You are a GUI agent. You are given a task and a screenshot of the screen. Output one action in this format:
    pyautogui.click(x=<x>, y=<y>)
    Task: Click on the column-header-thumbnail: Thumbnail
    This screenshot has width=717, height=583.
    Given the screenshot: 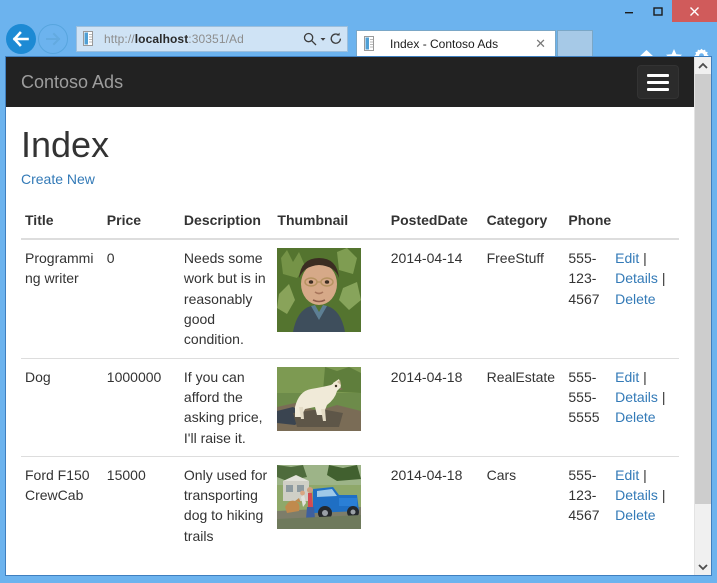 What is the action you would take?
    pyautogui.click(x=330, y=221)
    